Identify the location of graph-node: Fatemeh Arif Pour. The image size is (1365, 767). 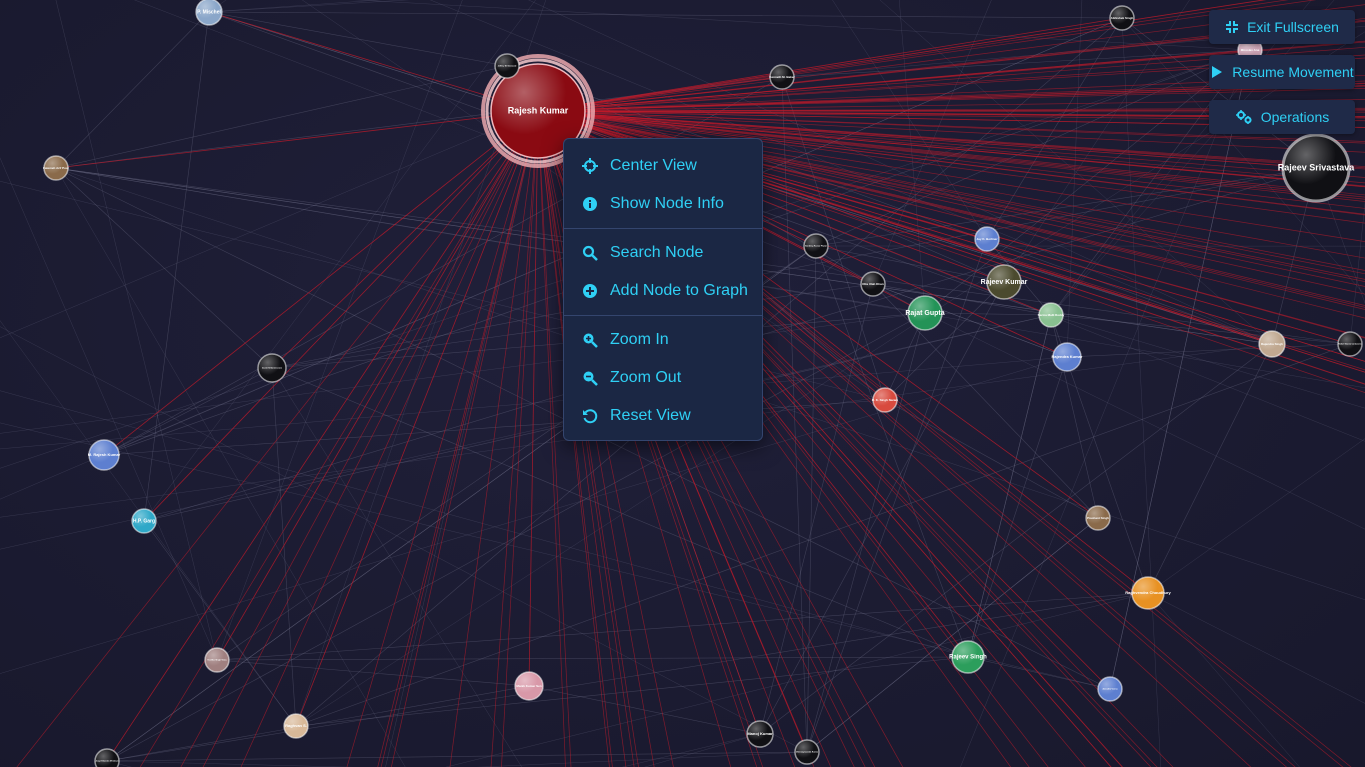
(56, 168).